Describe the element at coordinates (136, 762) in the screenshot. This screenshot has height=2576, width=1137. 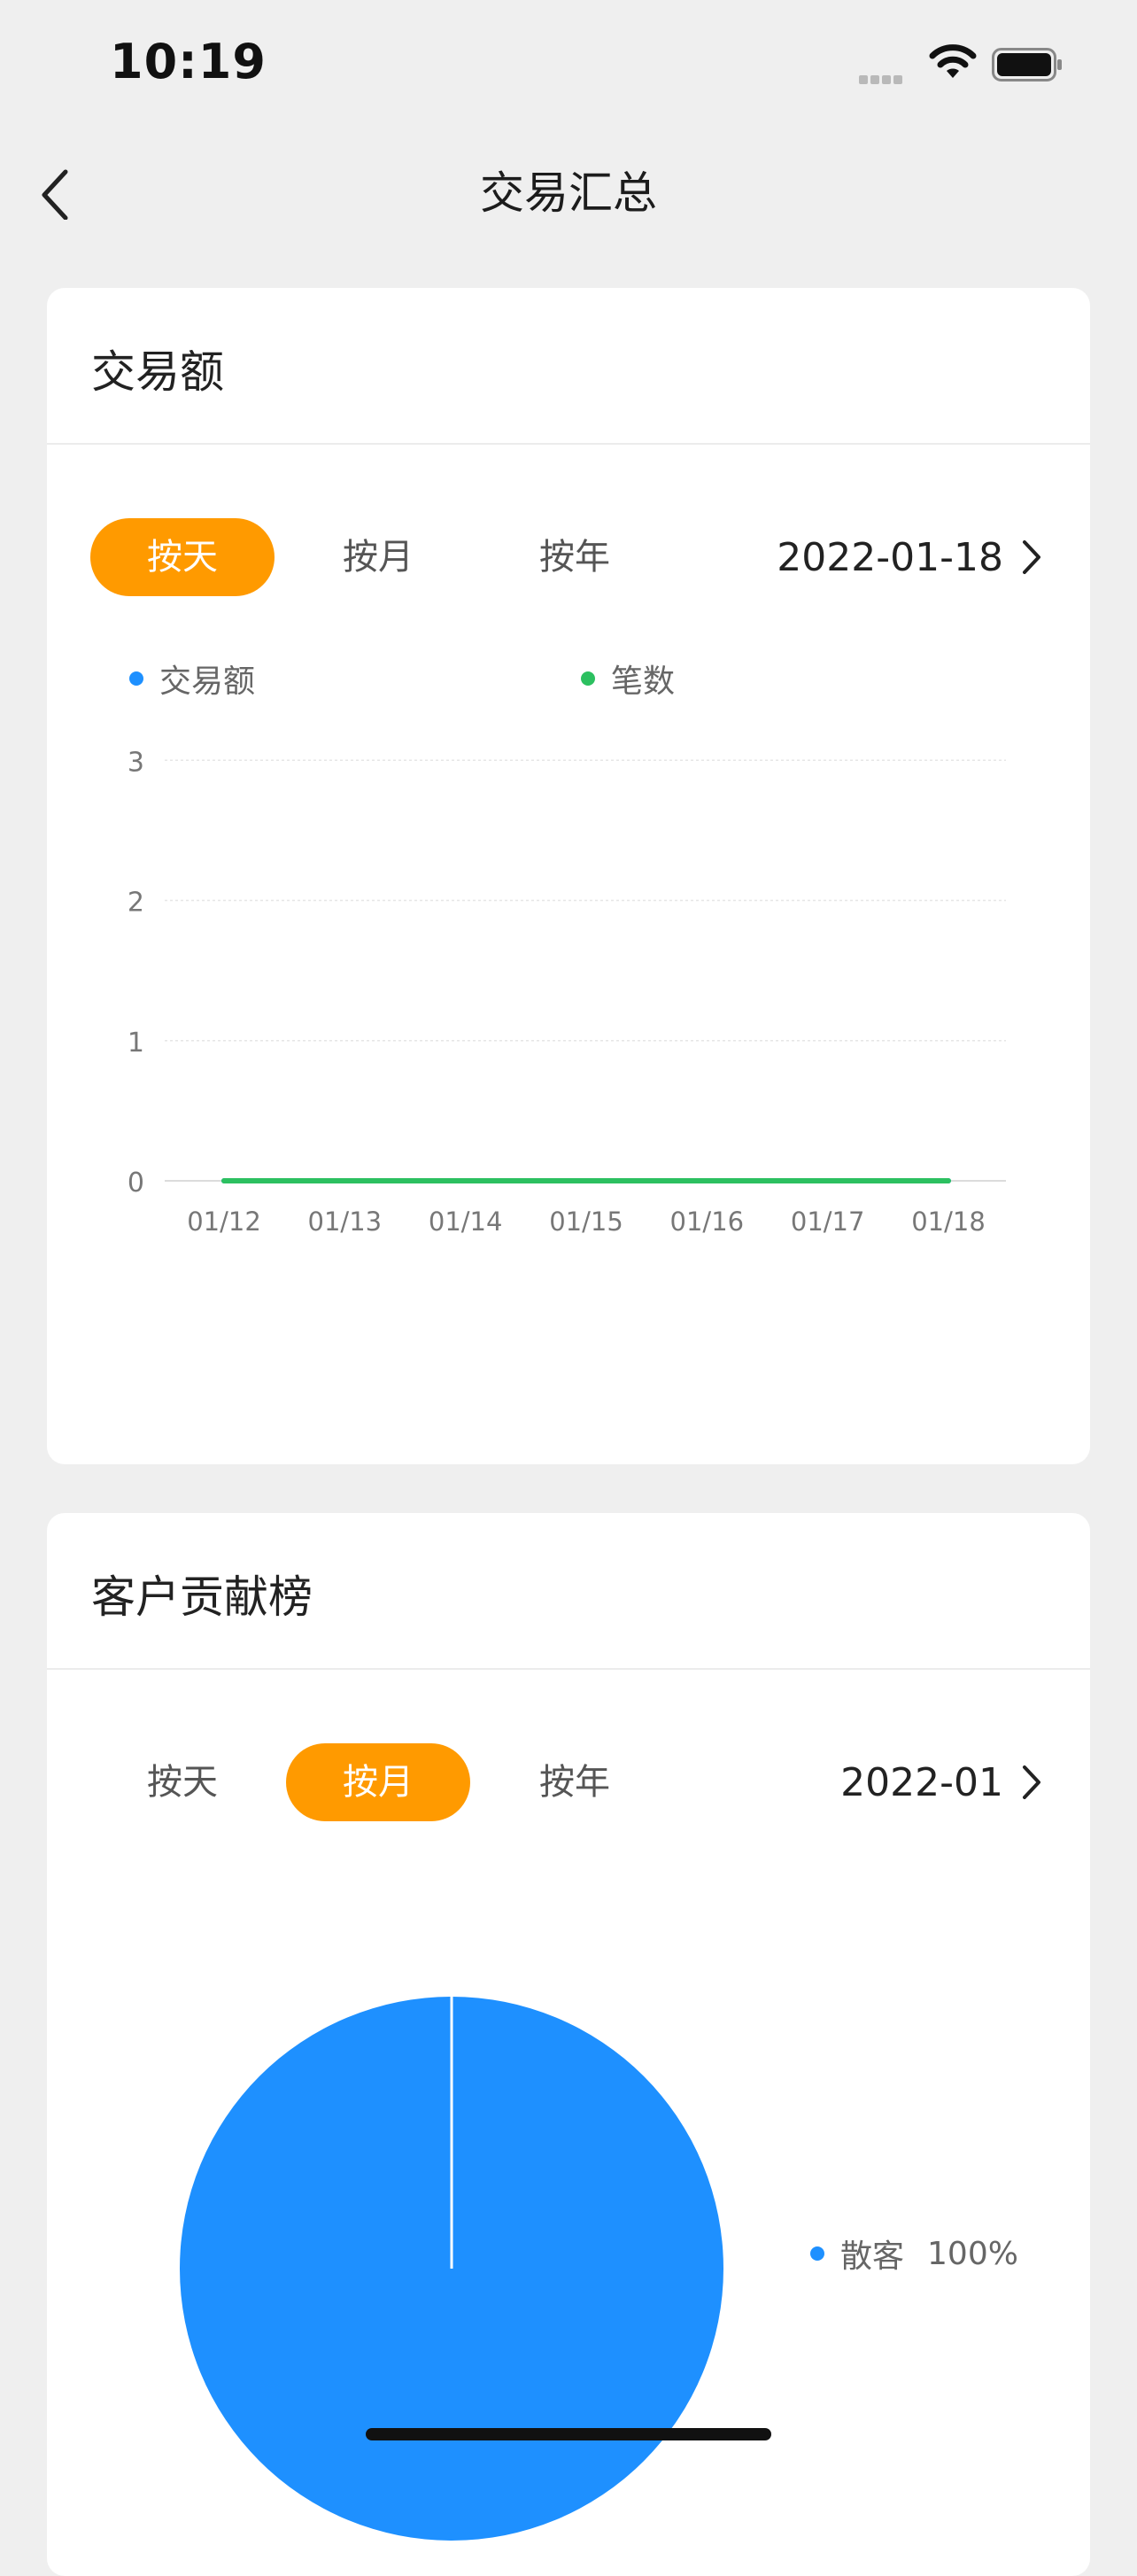
I see `y-tick-label: 3` at that location.